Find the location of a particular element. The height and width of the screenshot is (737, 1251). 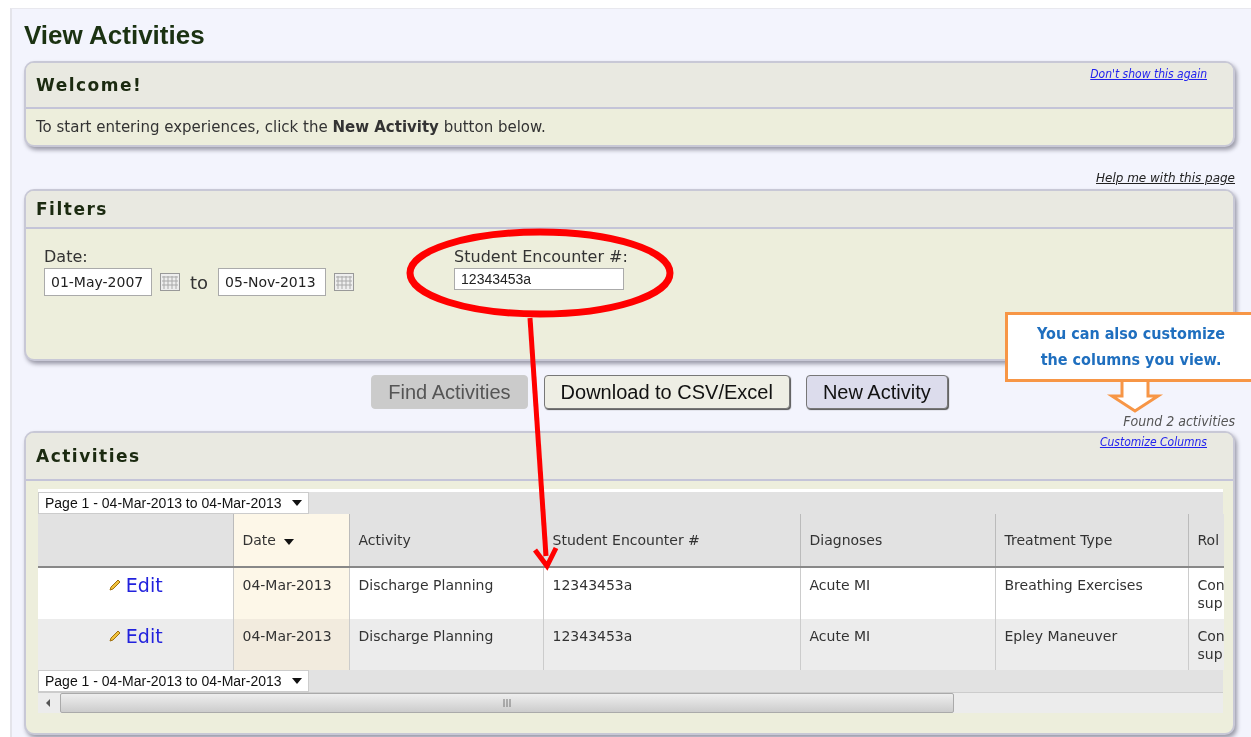

panel-title: Activities is located at coordinates (88, 456).